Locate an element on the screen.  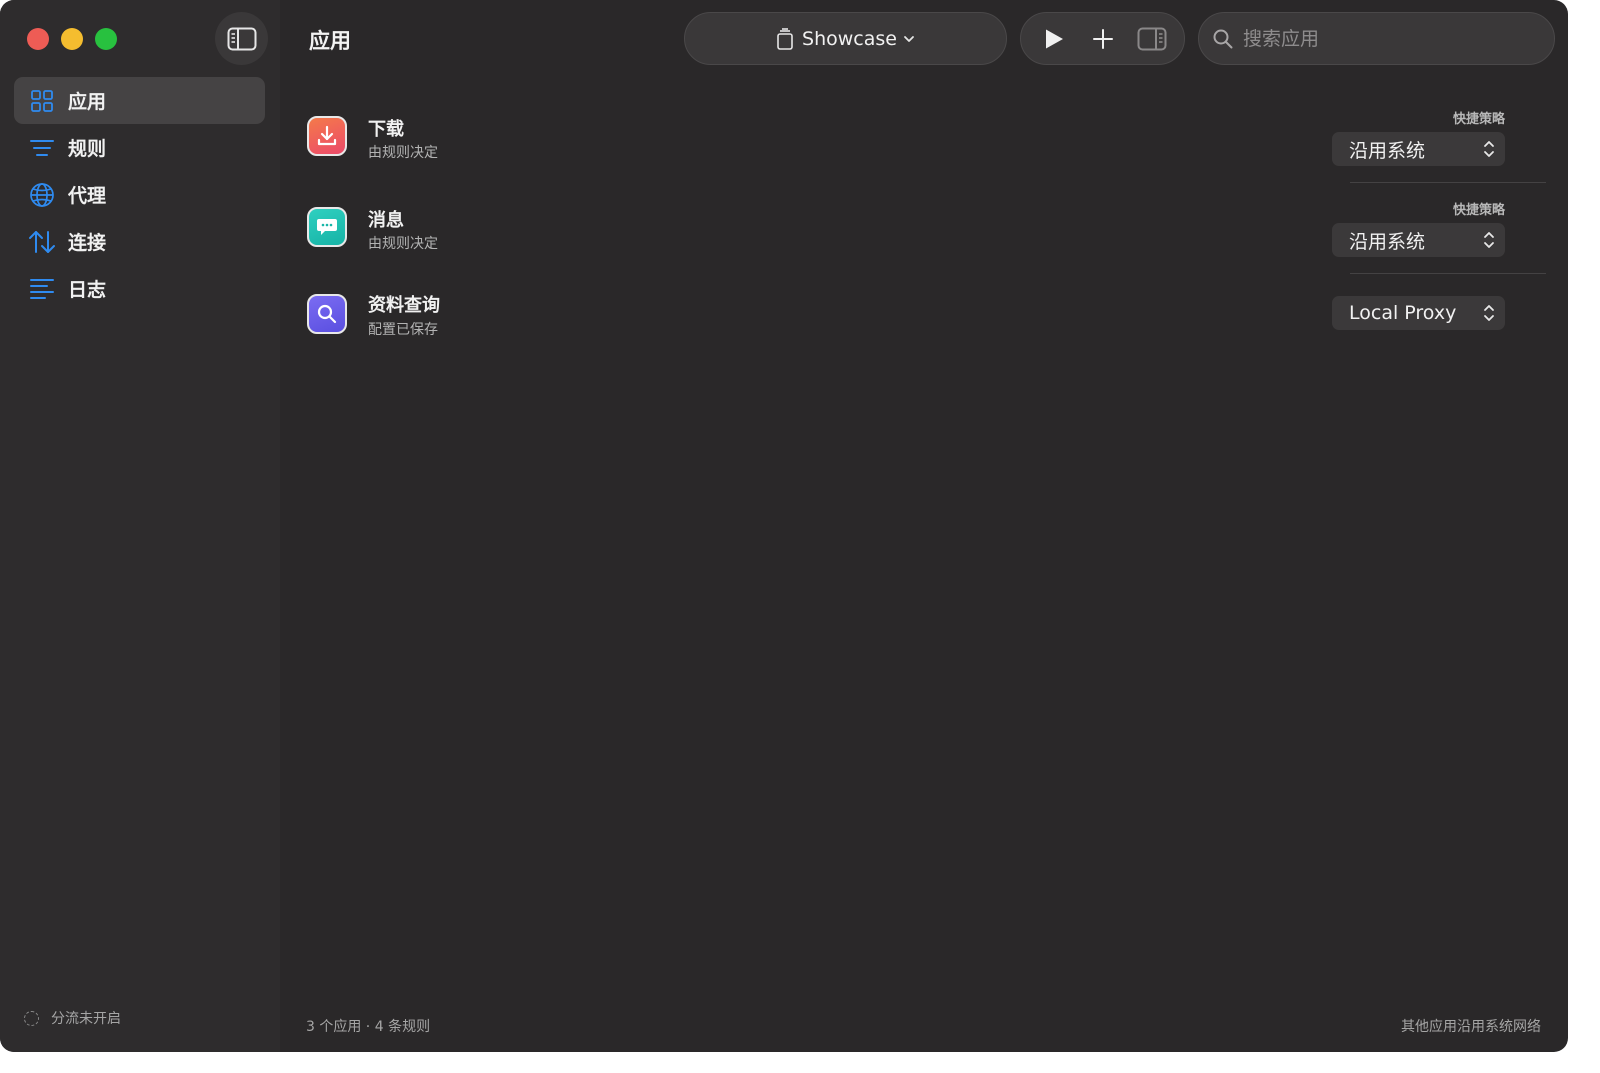
sidebar-item-proxy: 代理 is located at coordinates (139, 194).